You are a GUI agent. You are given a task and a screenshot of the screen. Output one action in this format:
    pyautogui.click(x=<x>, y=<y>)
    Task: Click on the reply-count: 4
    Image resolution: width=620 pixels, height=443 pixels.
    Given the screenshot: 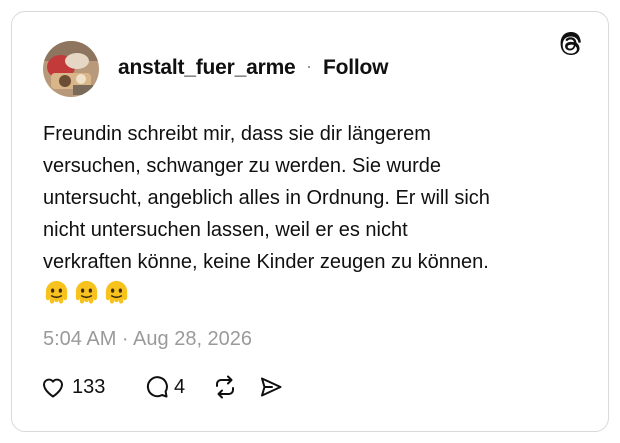 What is the action you would take?
    pyautogui.click(x=180, y=386)
    